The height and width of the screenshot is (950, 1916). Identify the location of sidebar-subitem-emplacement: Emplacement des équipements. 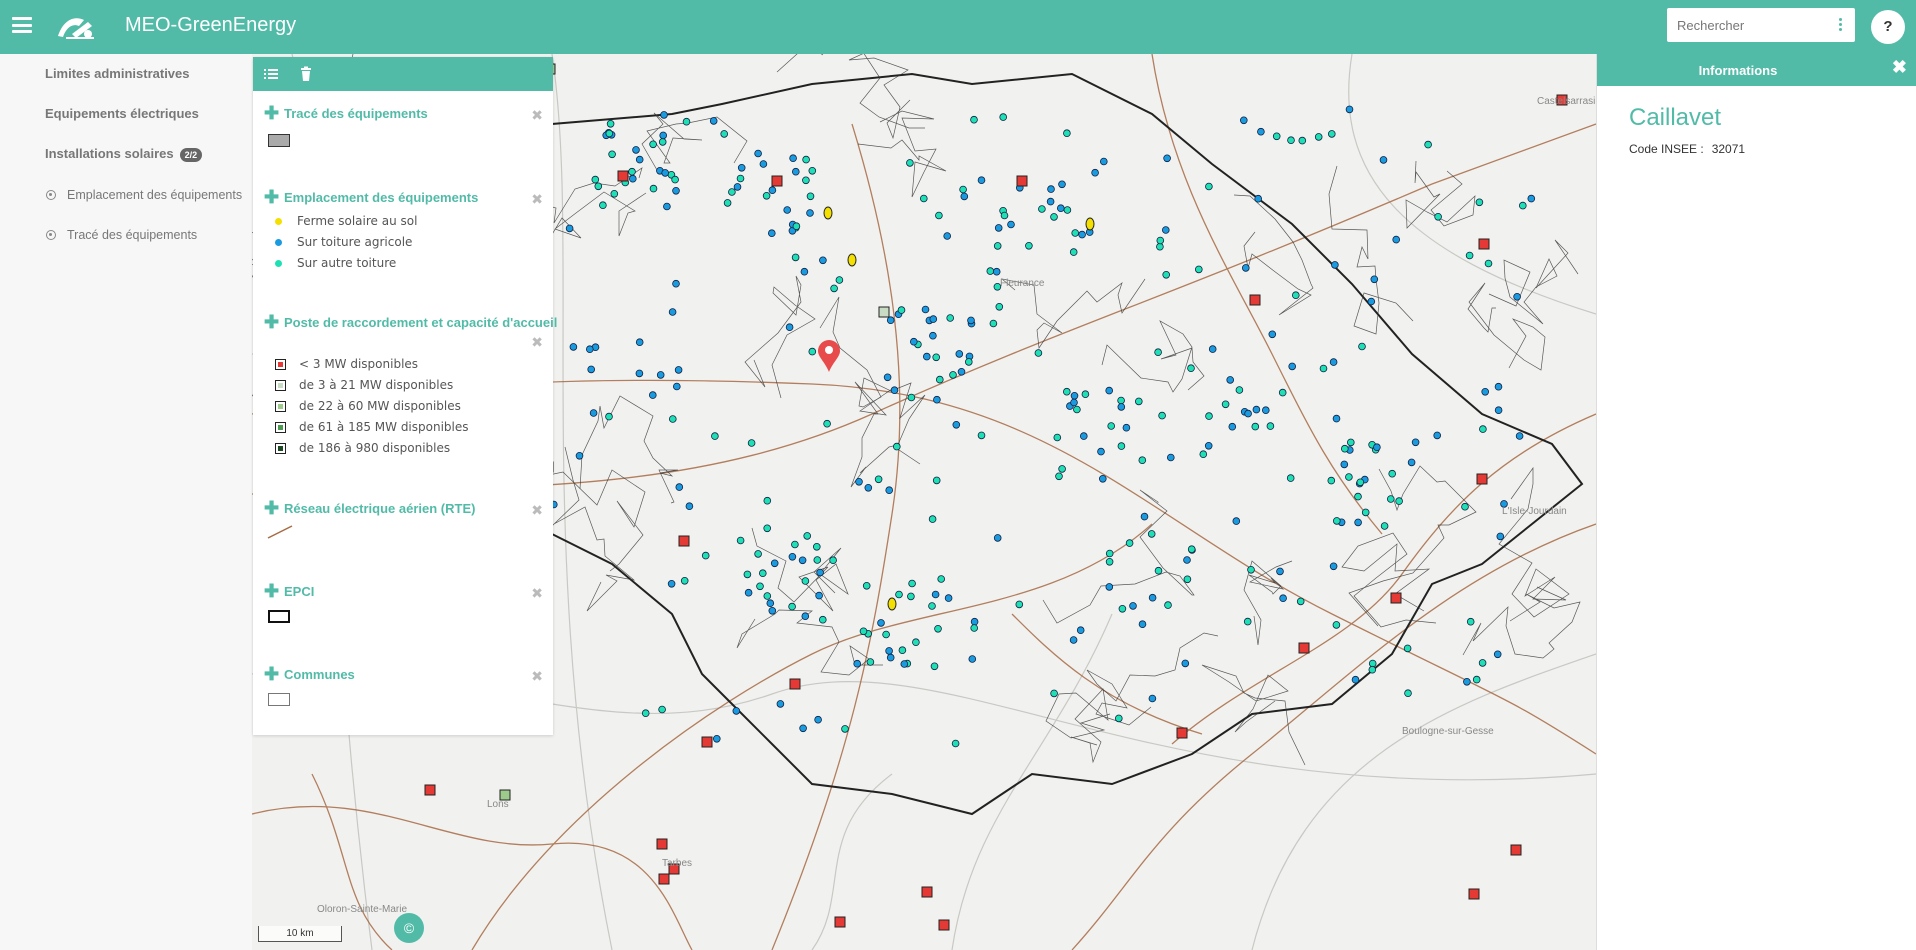
(144, 195).